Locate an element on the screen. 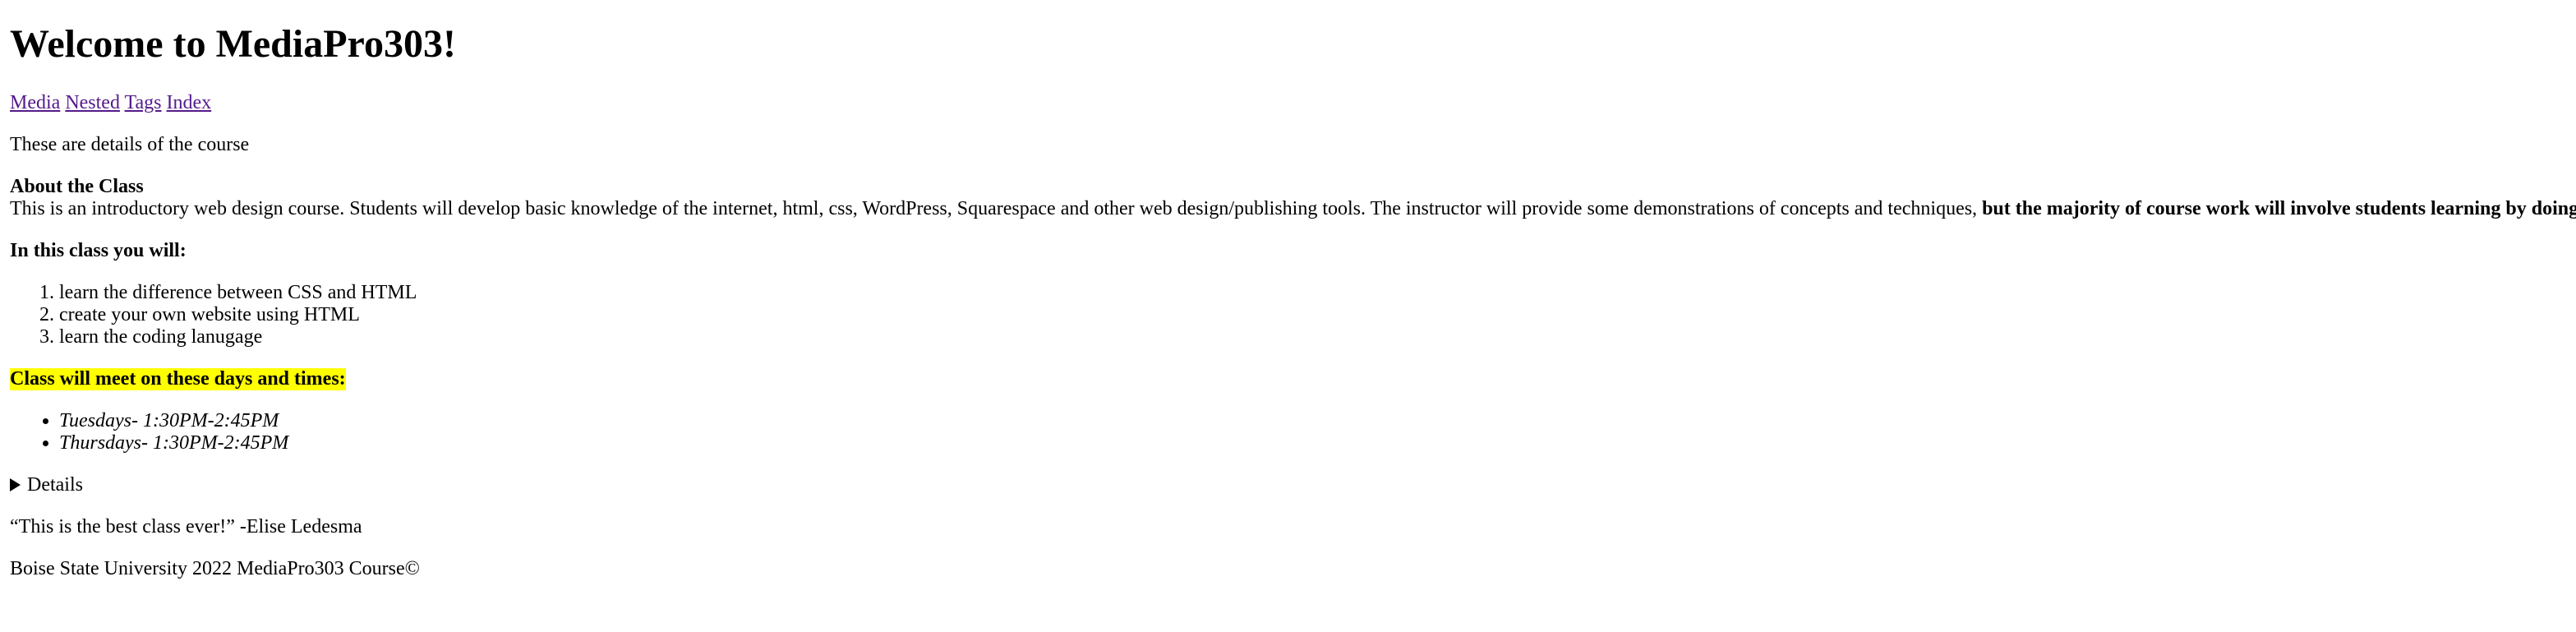 The height and width of the screenshot is (632, 2576). nav-link-media: Media is located at coordinates (35, 102).